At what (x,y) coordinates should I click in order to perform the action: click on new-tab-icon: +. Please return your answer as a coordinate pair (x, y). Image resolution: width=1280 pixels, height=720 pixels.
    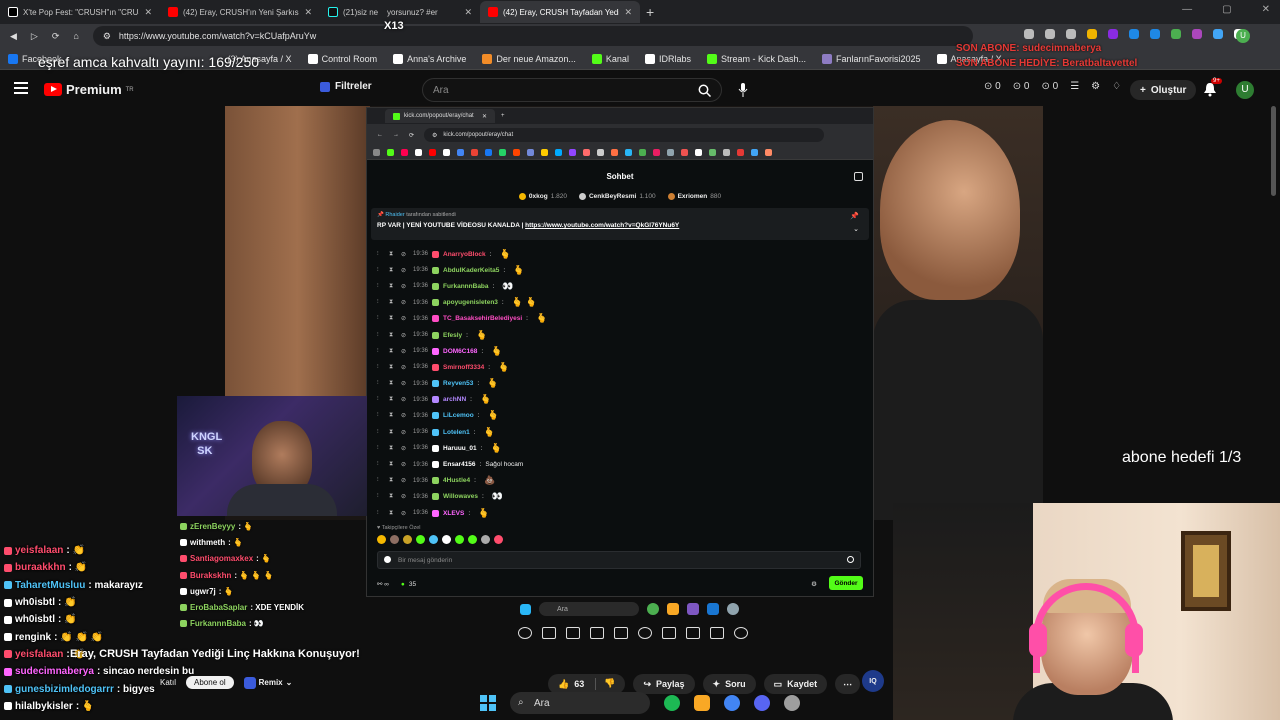
    Looking at the image, I should click on (503, 116).